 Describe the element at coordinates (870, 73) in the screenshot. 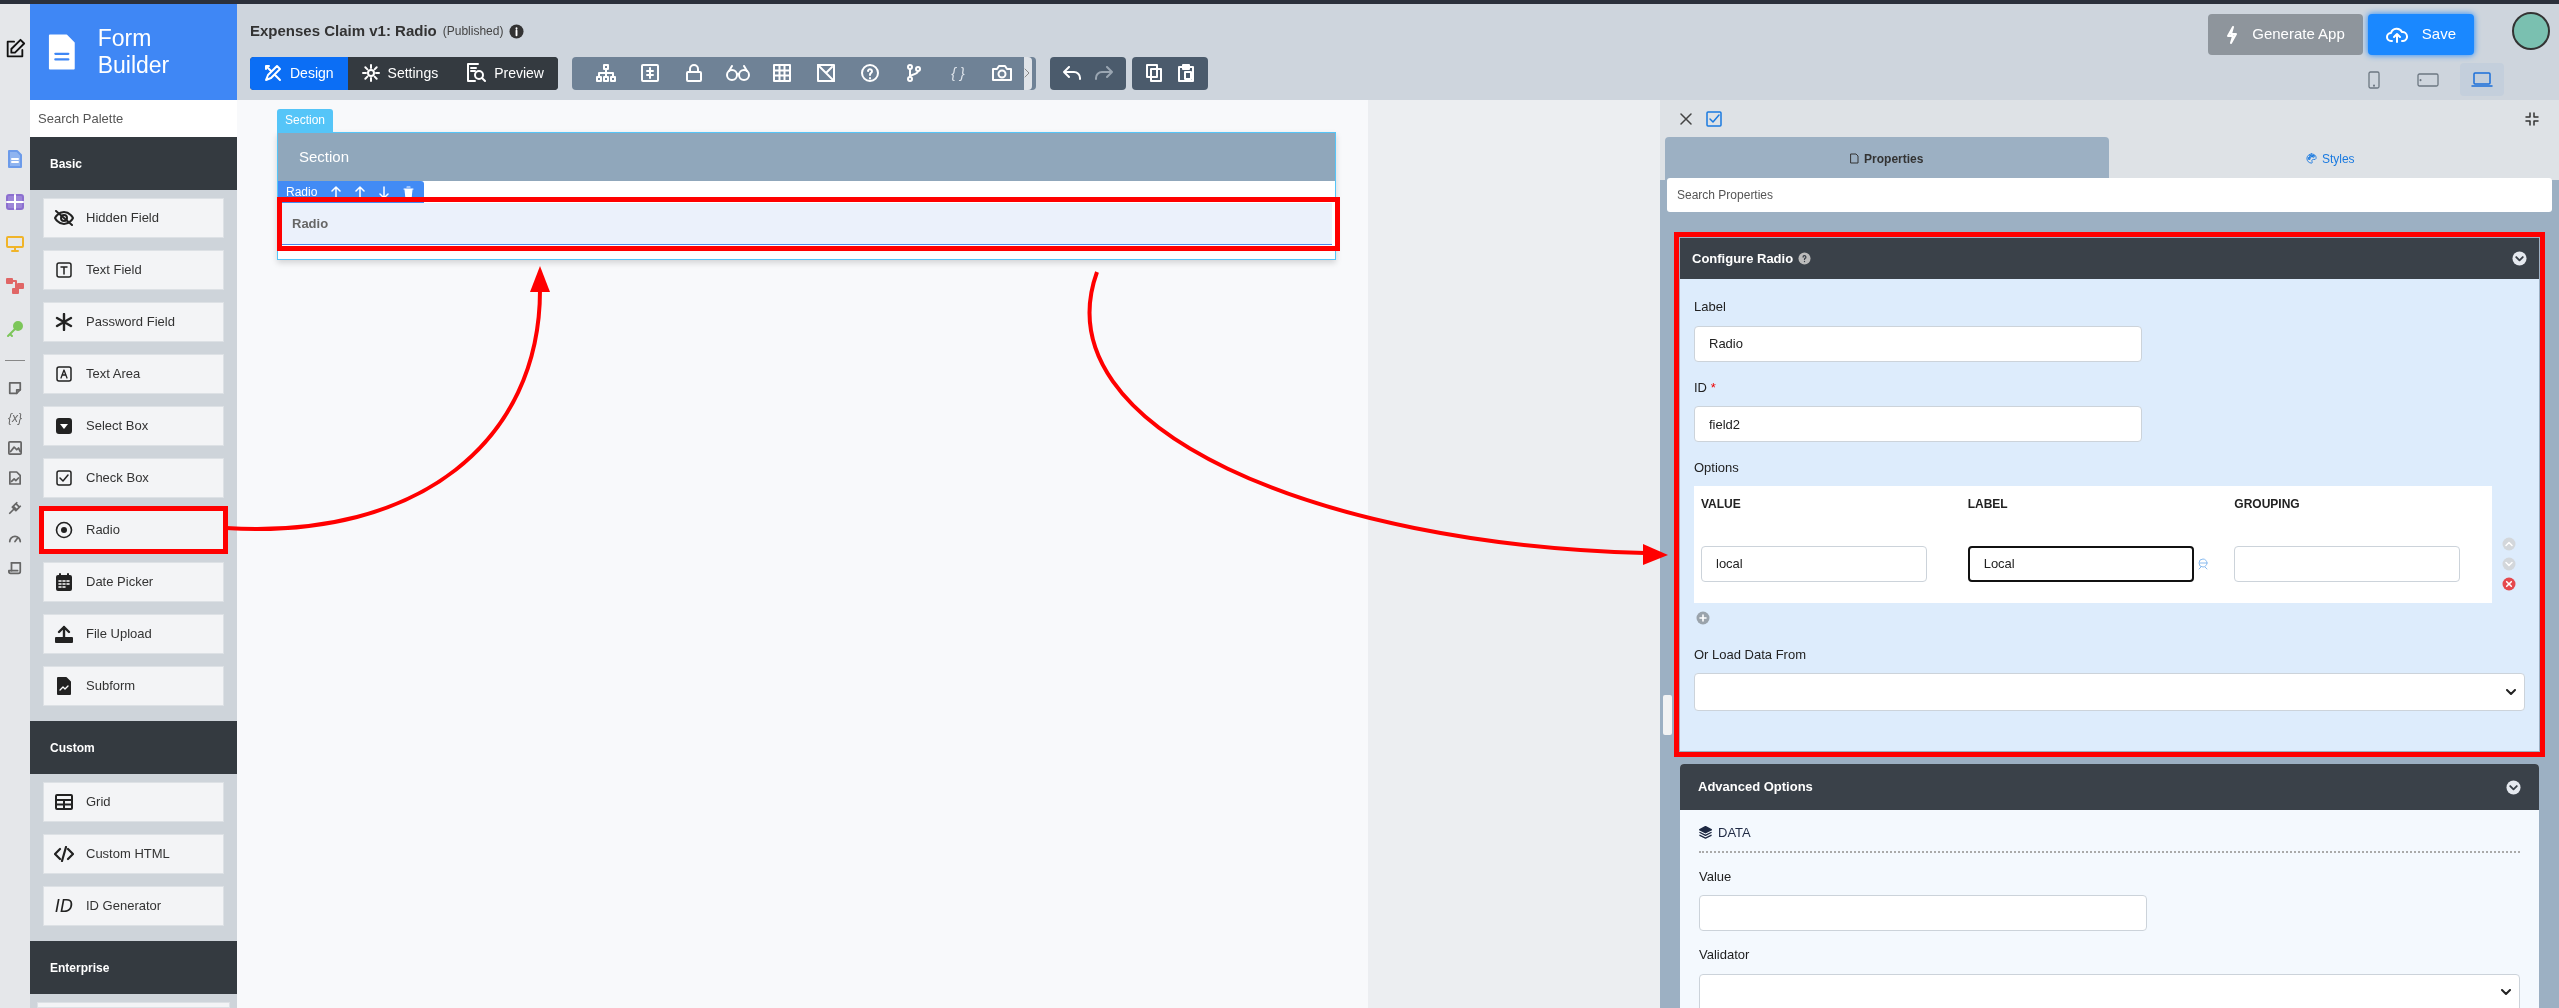

I see `help-icon` at that location.